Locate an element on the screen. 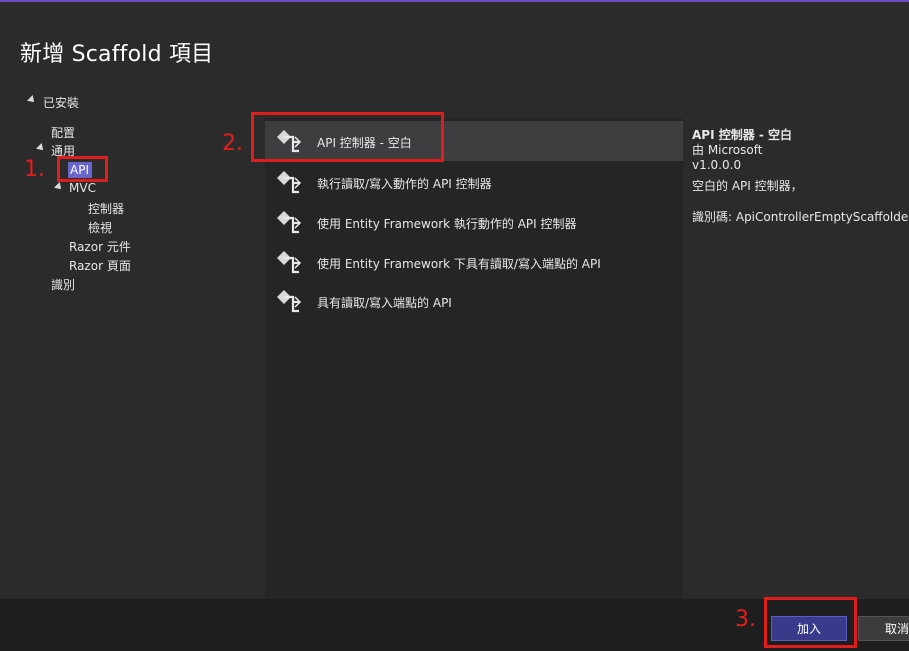 The width and height of the screenshot is (909, 651). list-item-label: 具有讀取/寫入端點的 API is located at coordinates (384, 303).